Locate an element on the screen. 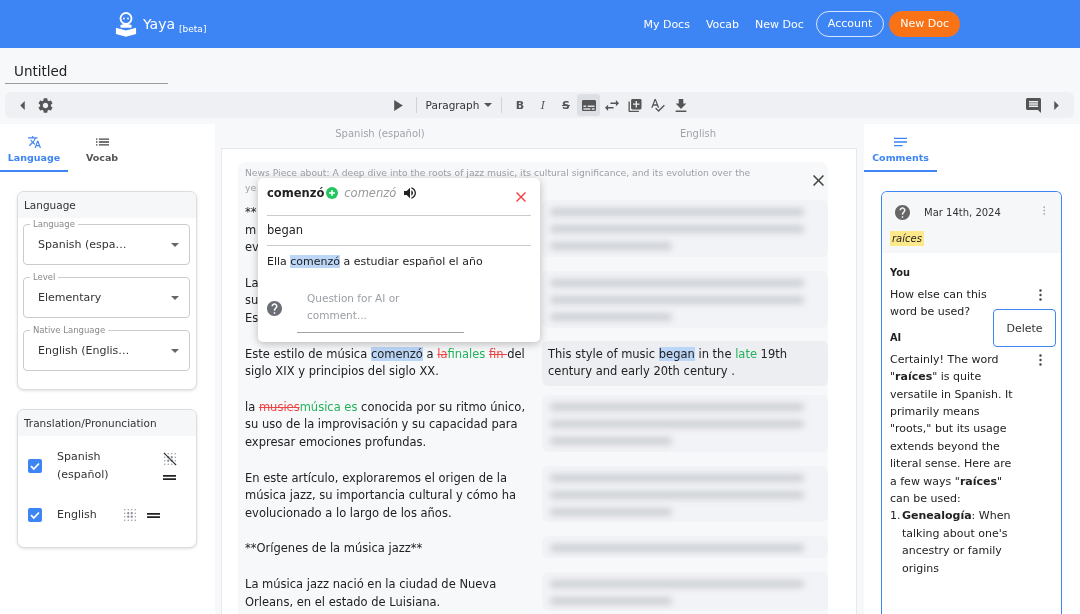  dotted-grid-crossed-icon is located at coordinates (169, 459).